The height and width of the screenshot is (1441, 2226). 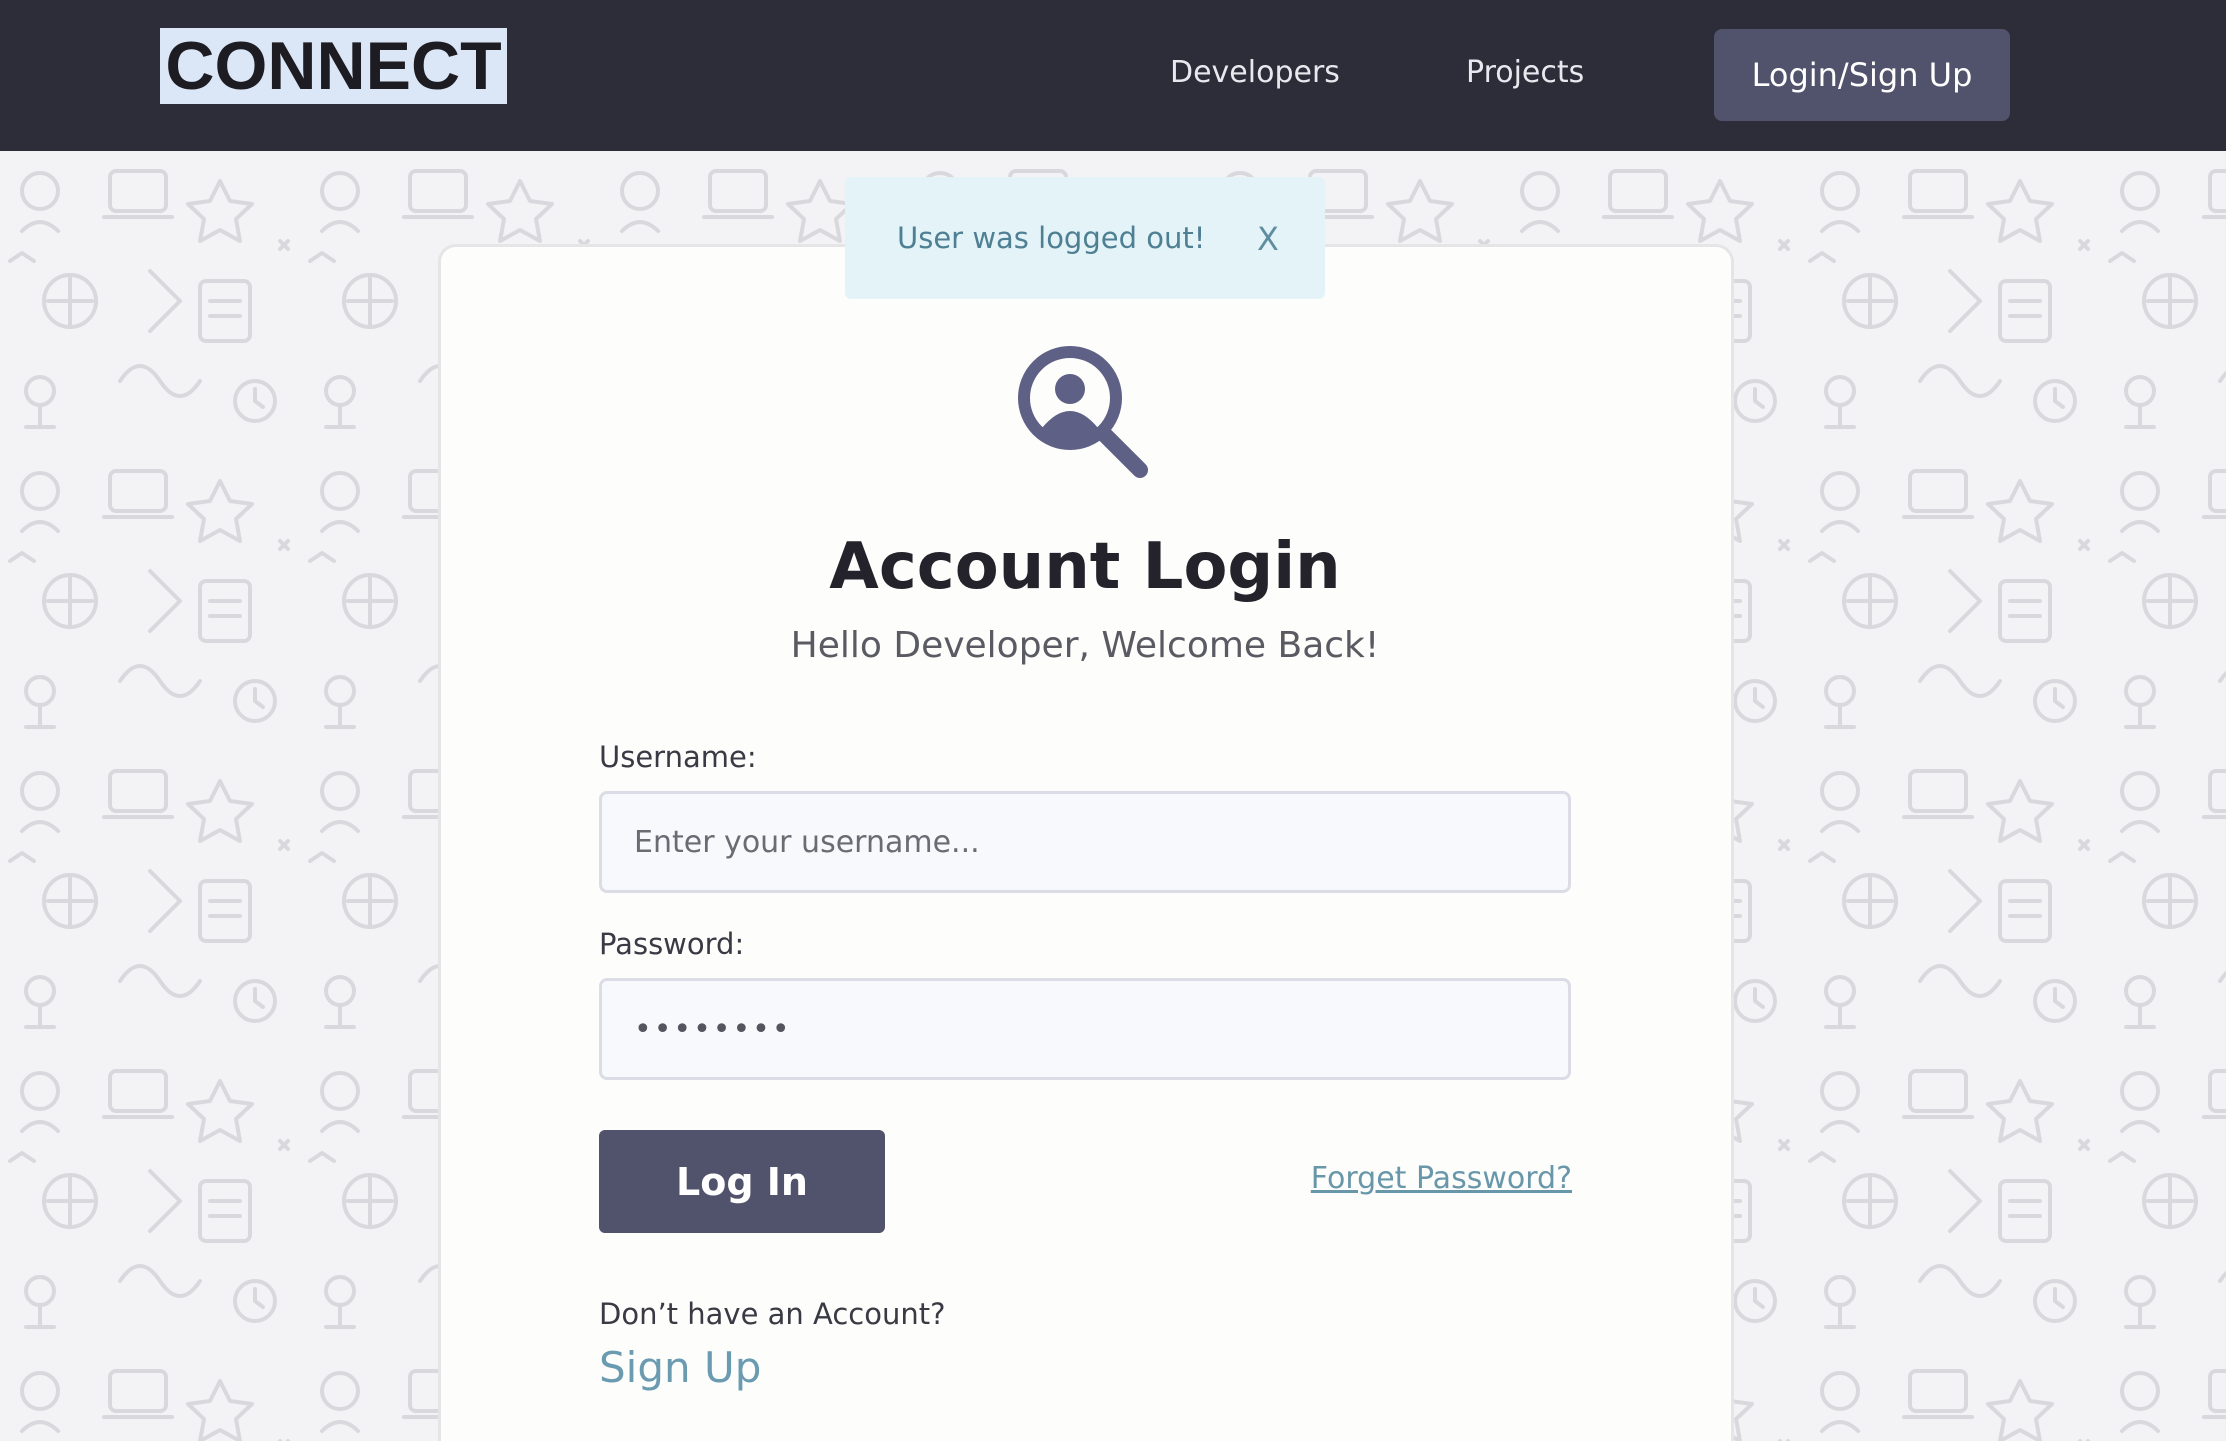 I want to click on alert-close-button: X, so click(x=1268, y=239).